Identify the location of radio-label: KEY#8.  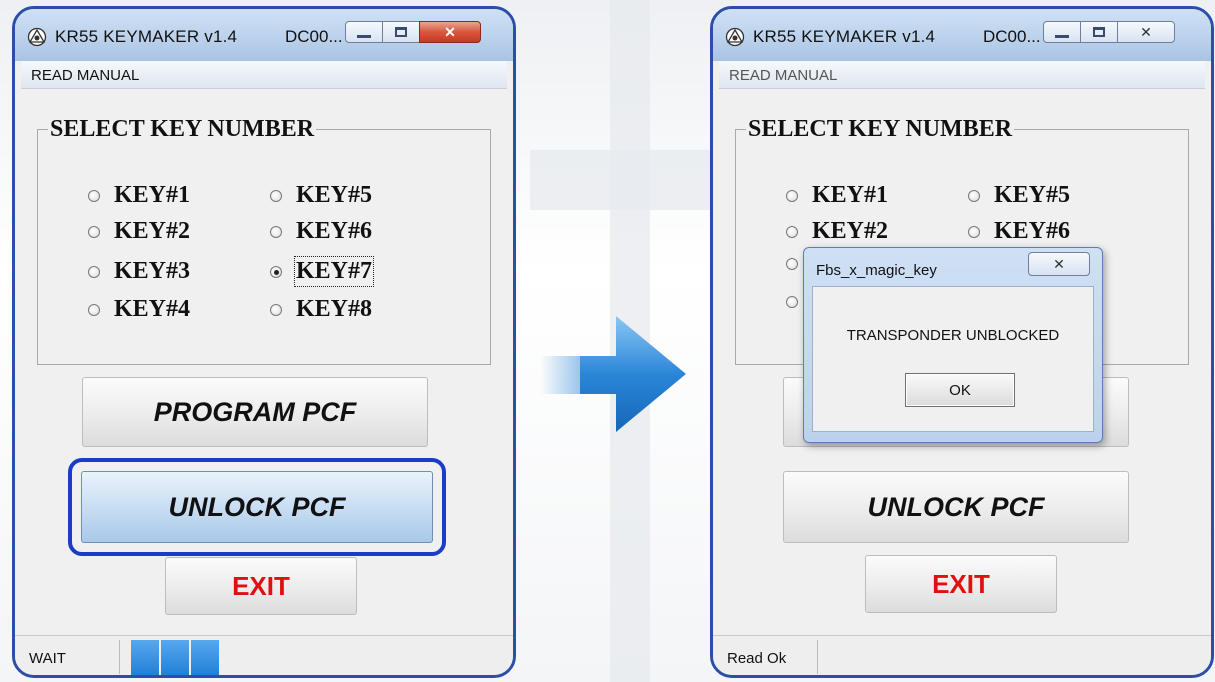
(334, 309).